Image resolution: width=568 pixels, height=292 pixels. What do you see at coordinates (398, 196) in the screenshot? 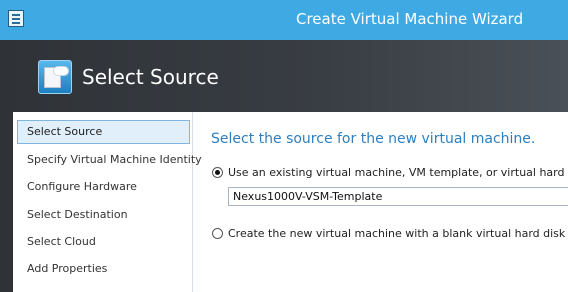
I see `source-path-field: Nexus1000V-VSM-Template` at bounding box center [398, 196].